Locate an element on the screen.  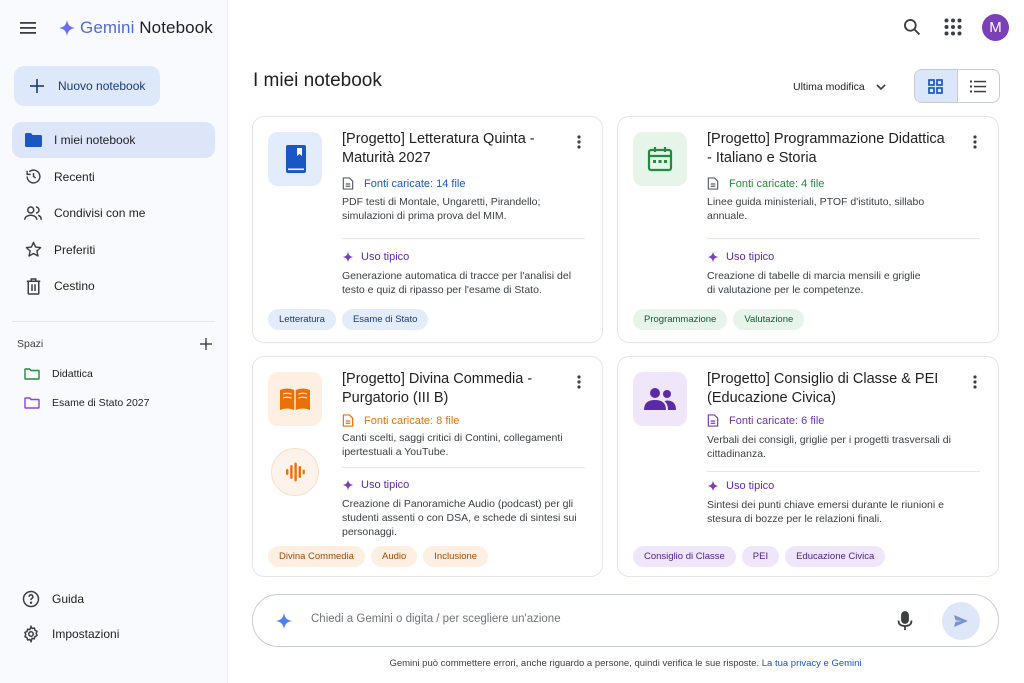
tag: Consiglio di Classe is located at coordinates (684, 556).